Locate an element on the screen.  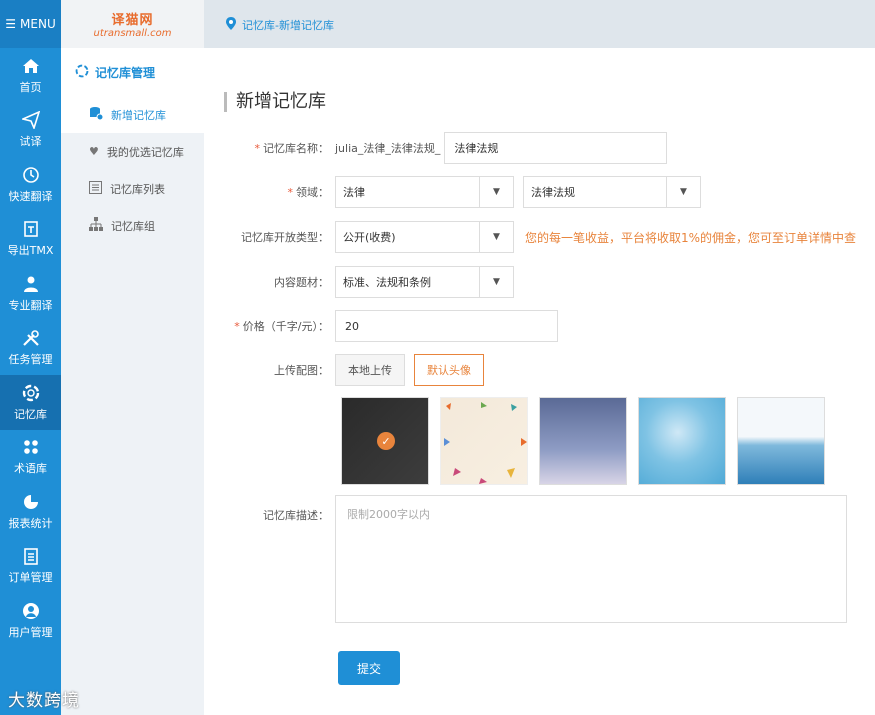
menu-button: ☰ MENU is located at coordinates (30, 24).